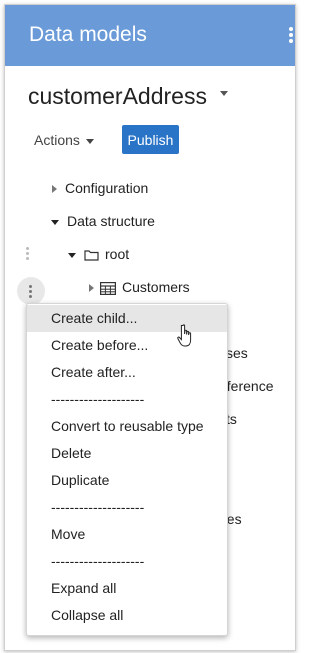 The height and width of the screenshot is (653, 320). What do you see at coordinates (127, 534) in the screenshot?
I see `menu-item-move: Move` at bounding box center [127, 534].